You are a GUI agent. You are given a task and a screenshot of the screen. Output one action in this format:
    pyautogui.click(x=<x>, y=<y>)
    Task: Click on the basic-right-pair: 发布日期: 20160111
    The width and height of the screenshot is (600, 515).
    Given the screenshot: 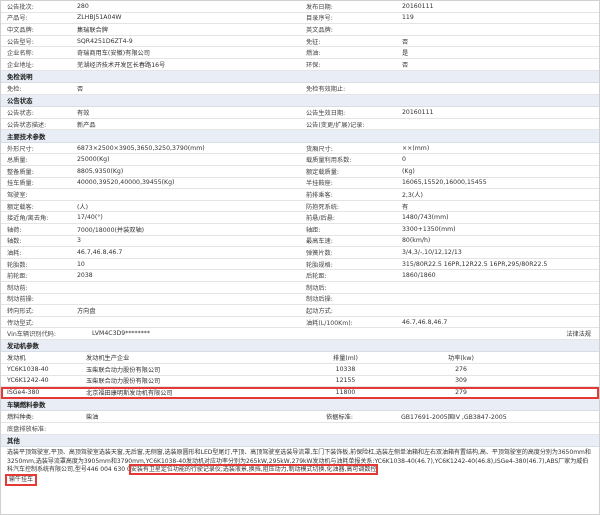 What is the action you would take?
    pyautogui.click(x=449, y=6)
    